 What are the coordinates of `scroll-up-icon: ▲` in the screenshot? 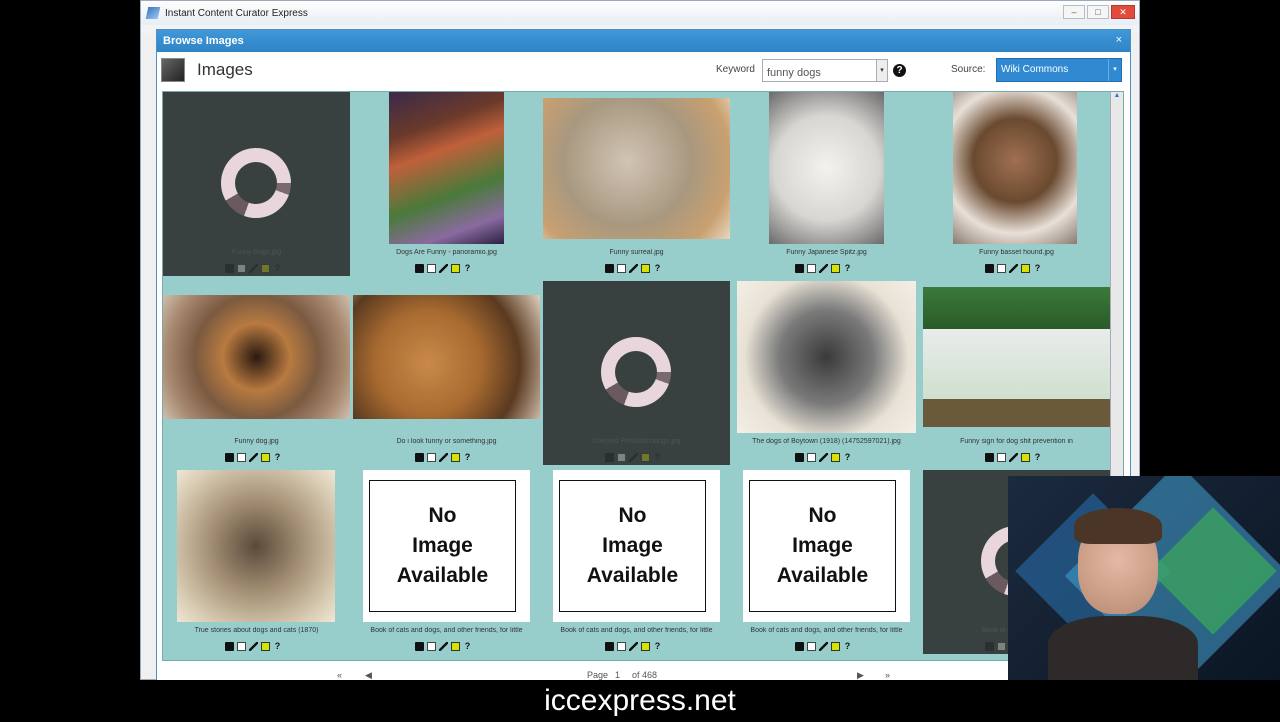 It's located at (1117, 98).